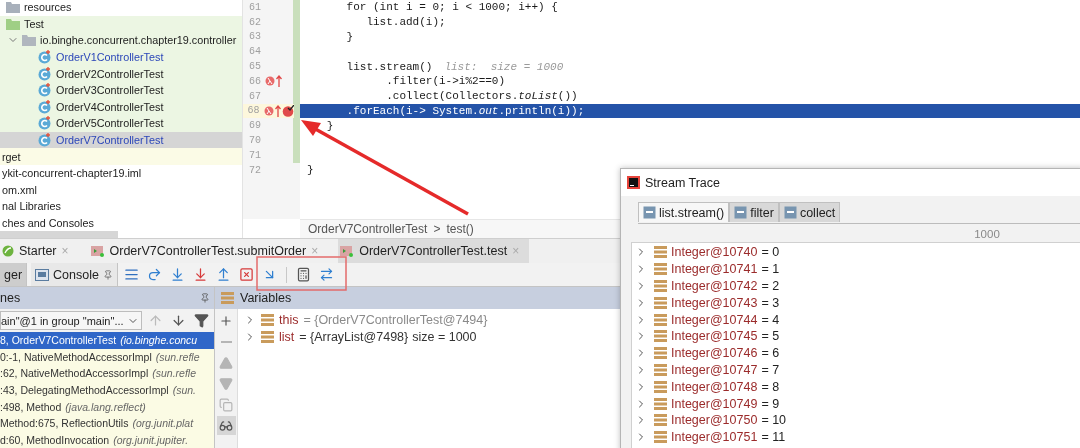  Describe the element at coordinates (434, 251) in the screenshot. I see `session-tab: OrderV7ControllerTest.test ×` at that location.